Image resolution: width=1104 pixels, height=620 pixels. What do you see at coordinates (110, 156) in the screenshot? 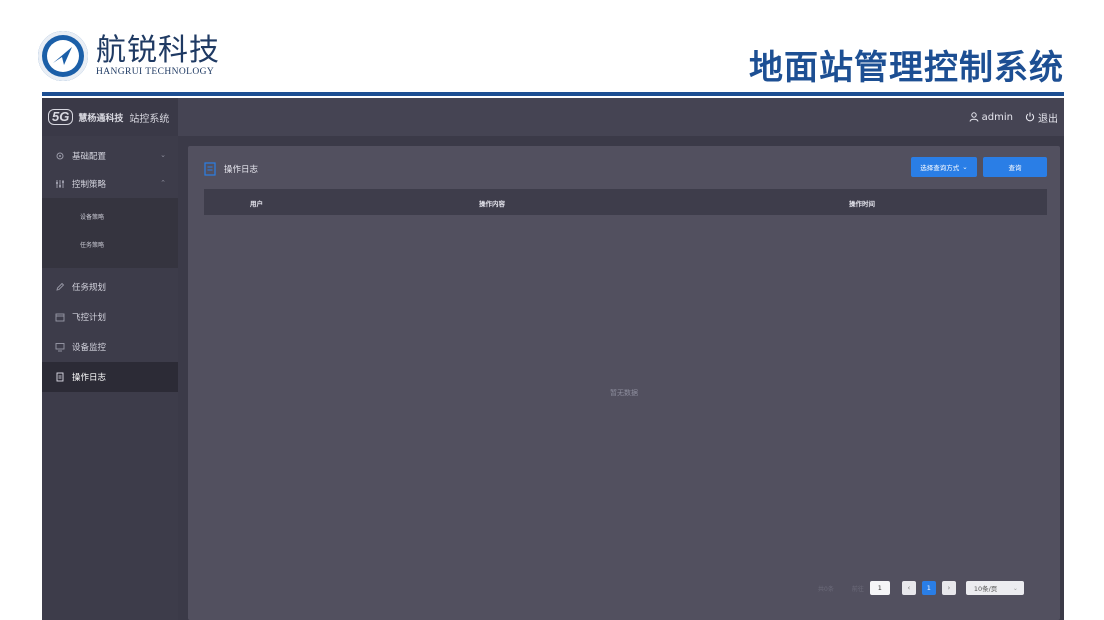
I see `sidebar-item-basic-config: 基础配置 ⌄` at bounding box center [110, 156].